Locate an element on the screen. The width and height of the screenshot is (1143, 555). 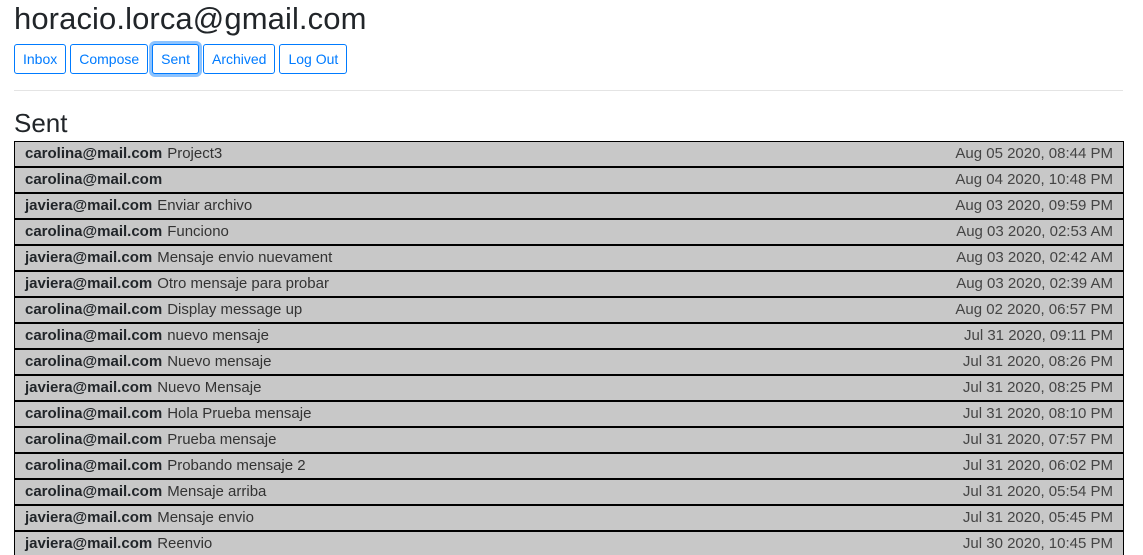
email-subject: Enviar archivo is located at coordinates (205, 205).